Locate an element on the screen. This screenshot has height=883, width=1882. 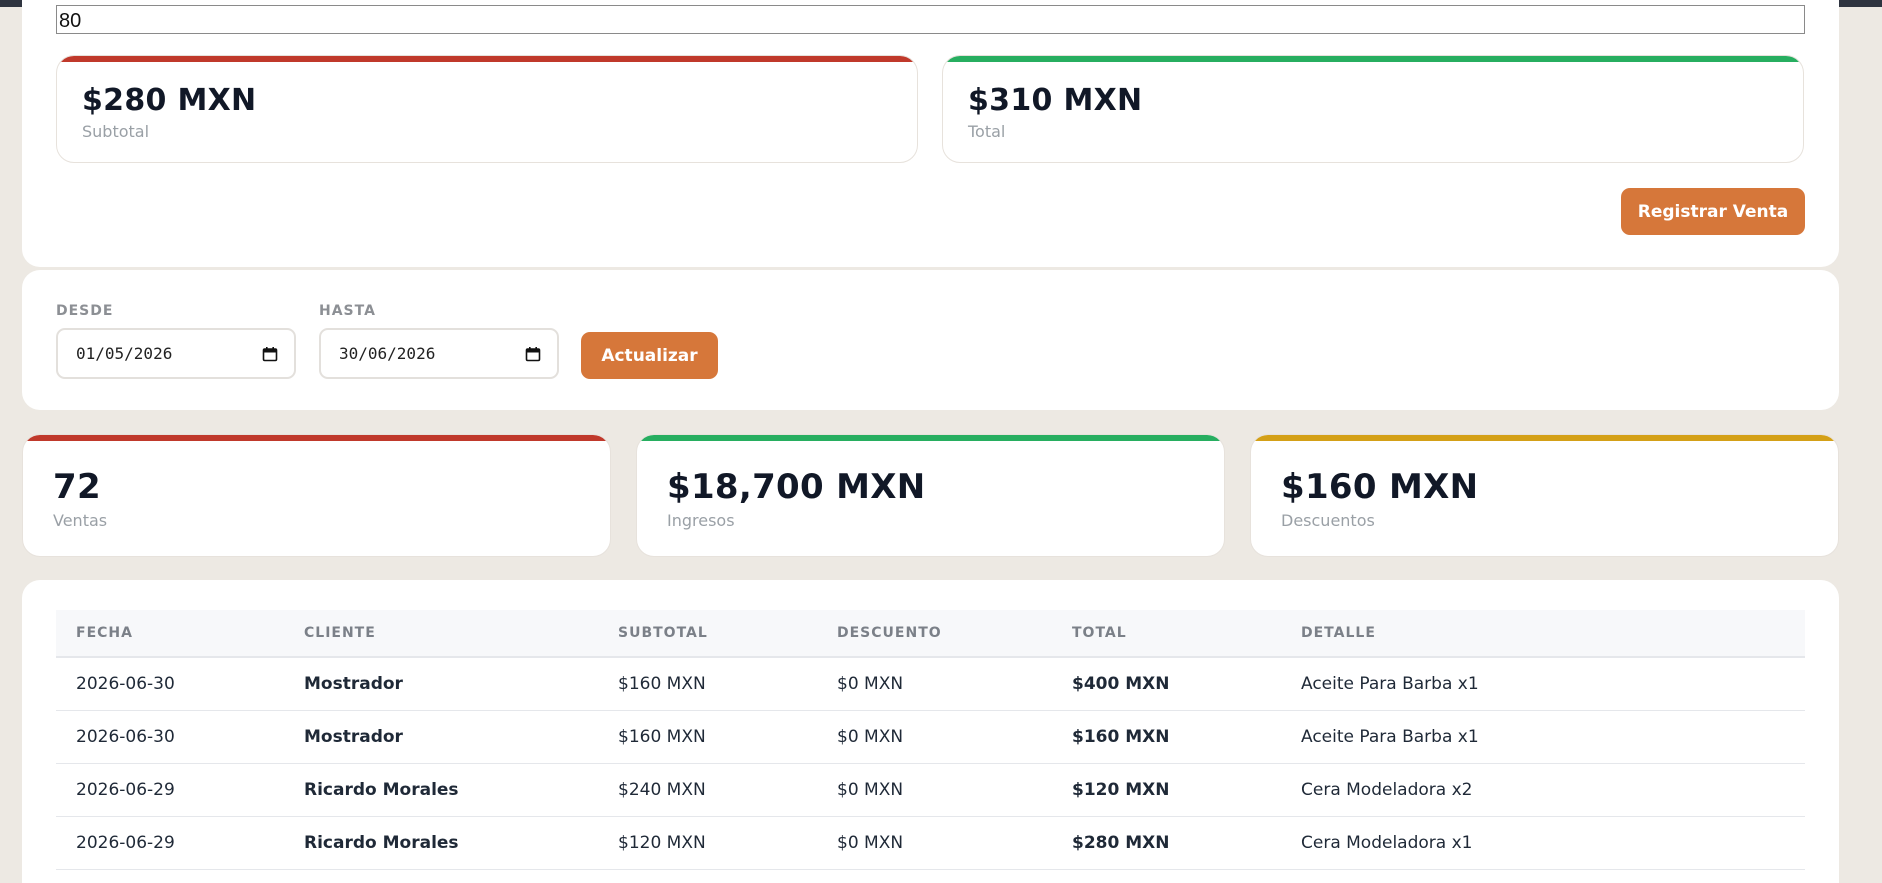
income-value: $18,700 MXN is located at coordinates (796, 487).